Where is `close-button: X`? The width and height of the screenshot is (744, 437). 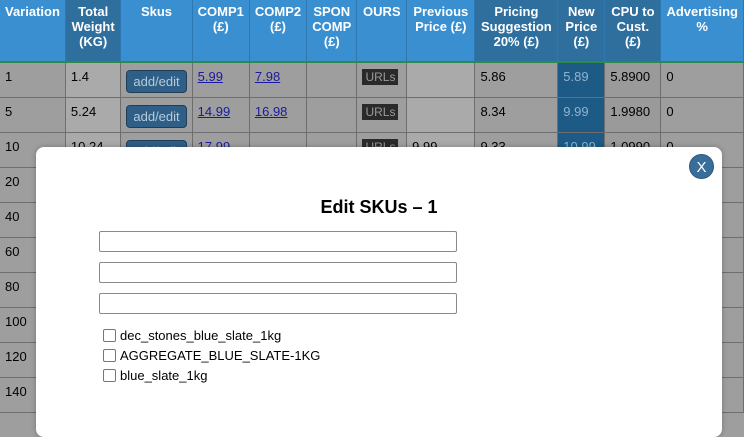 close-button: X is located at coordinates (701, 166).